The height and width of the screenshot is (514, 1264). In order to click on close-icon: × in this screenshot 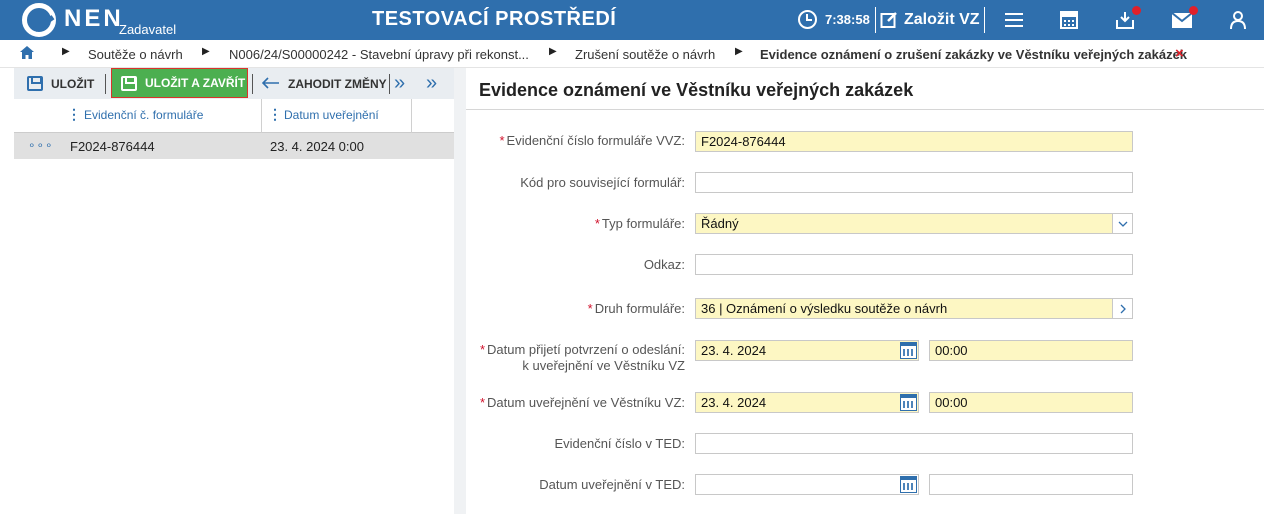, I will do `click(1179, 53)`.